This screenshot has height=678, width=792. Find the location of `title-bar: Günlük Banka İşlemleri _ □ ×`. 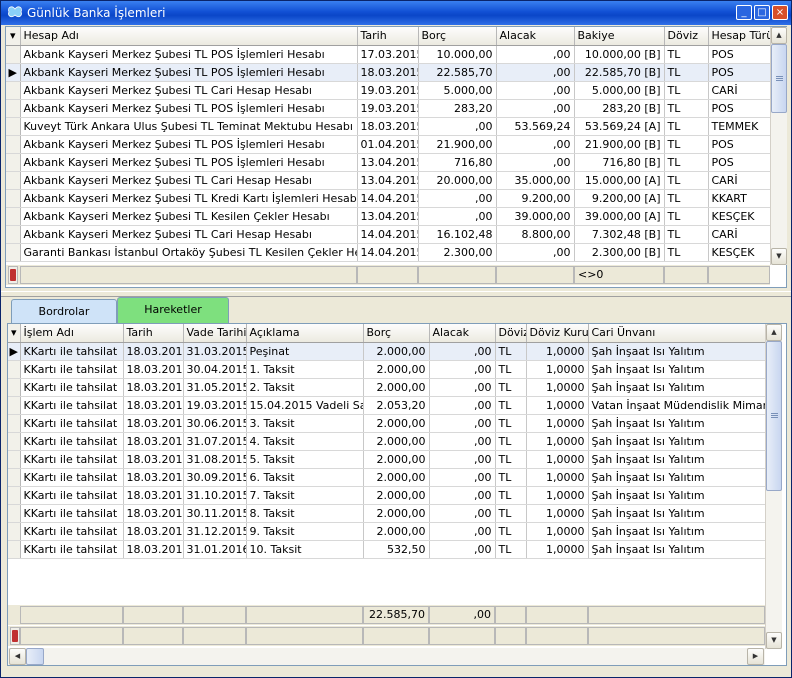

title-bar: Günlük Banka İşlemleri _ □ × is located at coordinates (396, 13).